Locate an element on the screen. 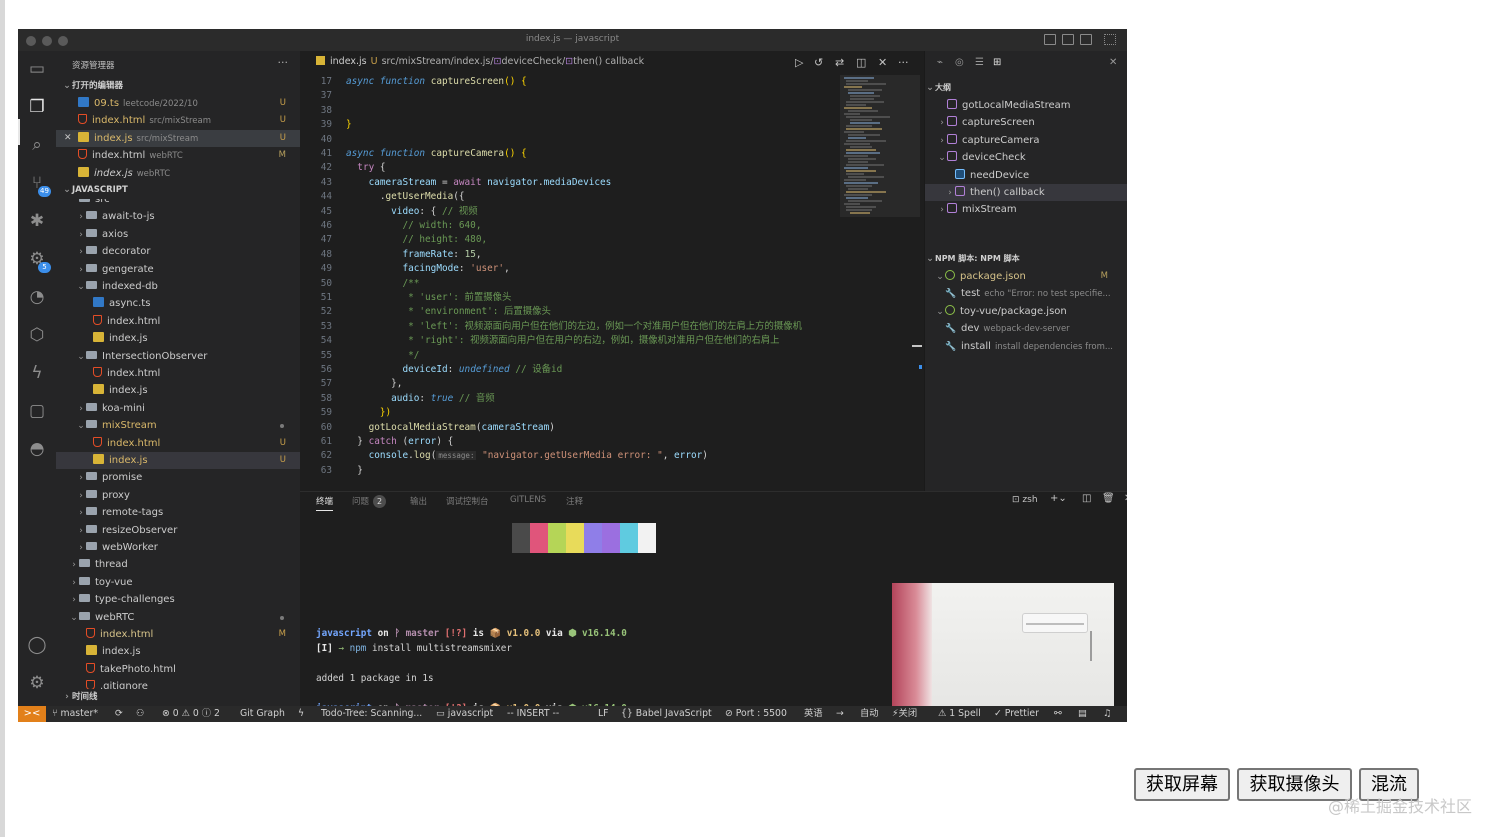 This screenshot has width=1512, height=837. editor-more-icon: ··· is located at coordinates (903, 62).